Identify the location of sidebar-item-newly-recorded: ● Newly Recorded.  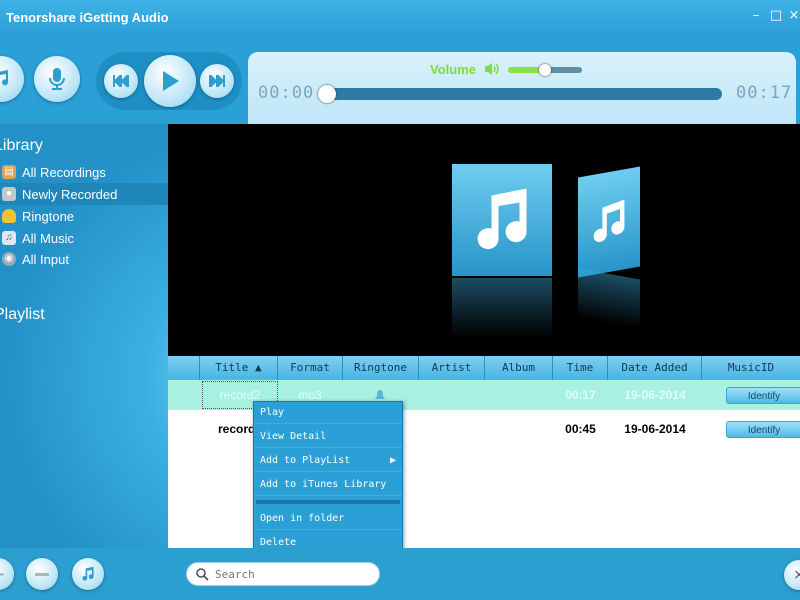
(84, 194).